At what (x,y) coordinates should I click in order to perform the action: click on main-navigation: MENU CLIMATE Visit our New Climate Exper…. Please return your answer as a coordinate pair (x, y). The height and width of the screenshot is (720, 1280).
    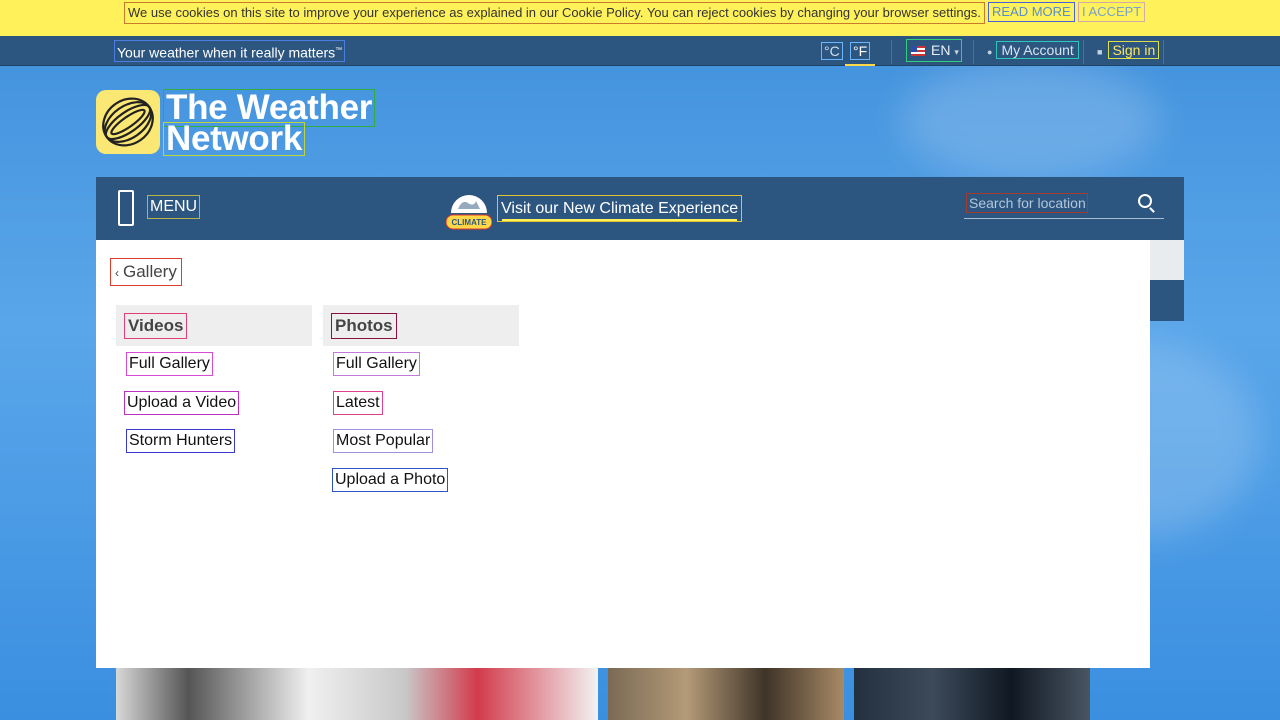
    Looking at the image, I should click on (640, 208).